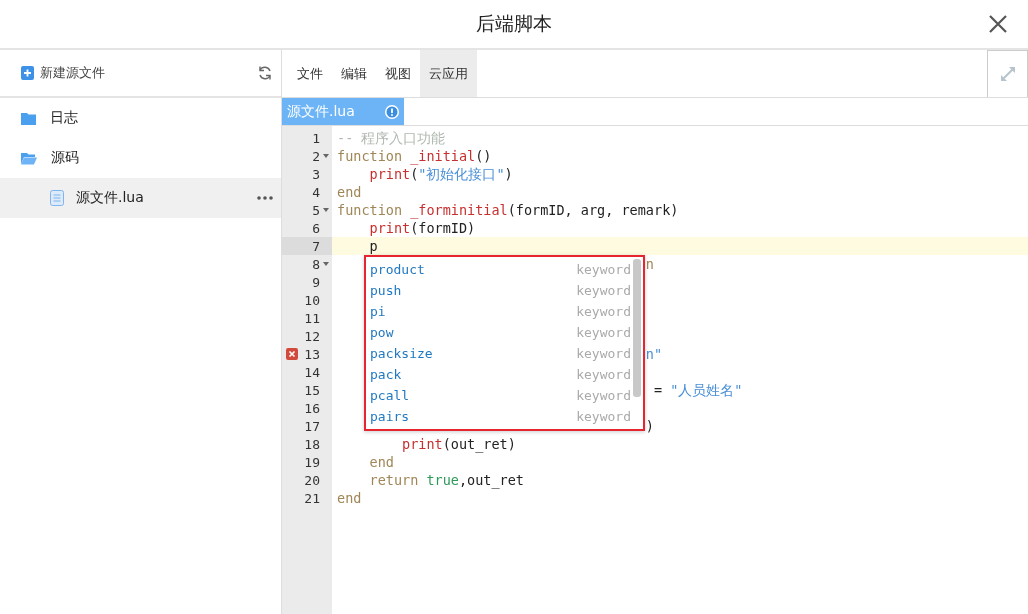 The width and height of the screenshot is (1028, 614). I want to click on plus-icon, so click(27, 73).